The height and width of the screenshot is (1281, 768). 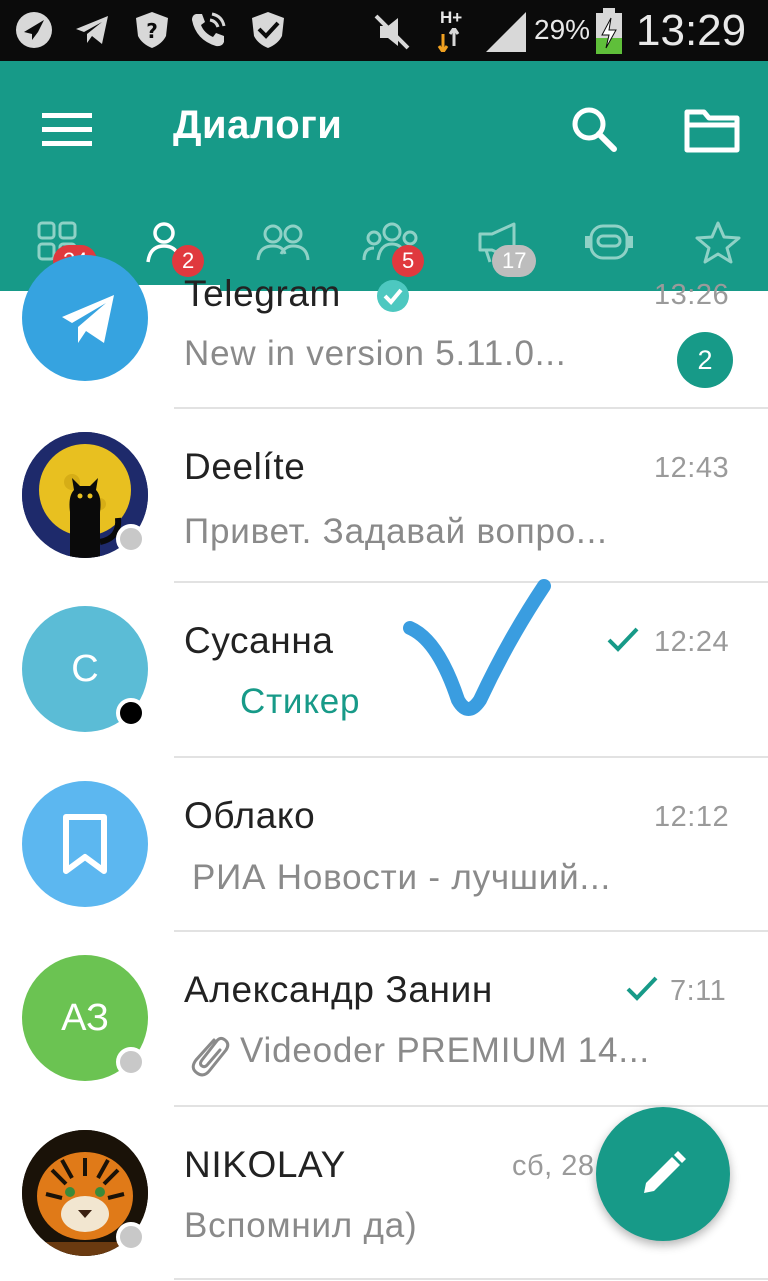 I want to click on chat-name: Александр Занин, so click(x=338, y=989).